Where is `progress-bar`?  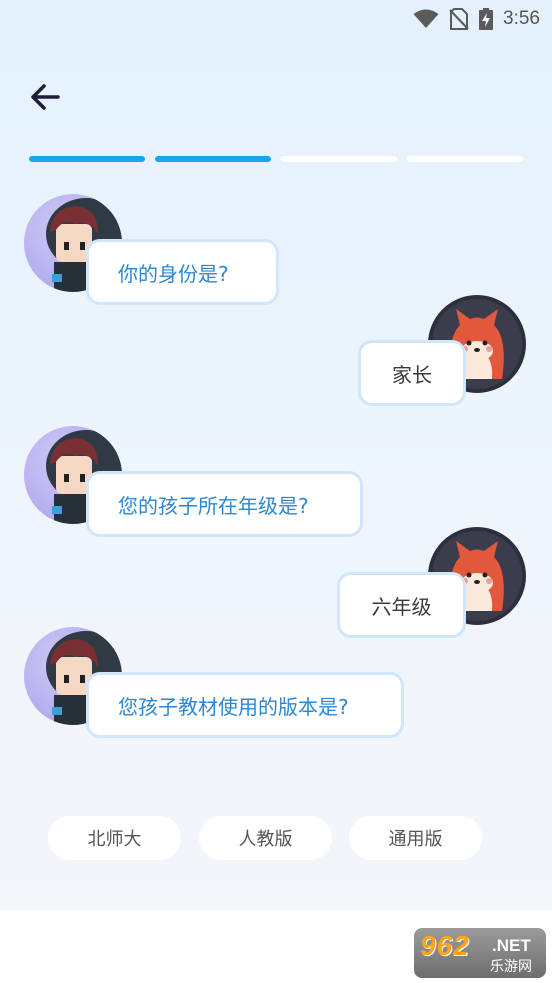 progress-bar is located at coordinates (277, 160).